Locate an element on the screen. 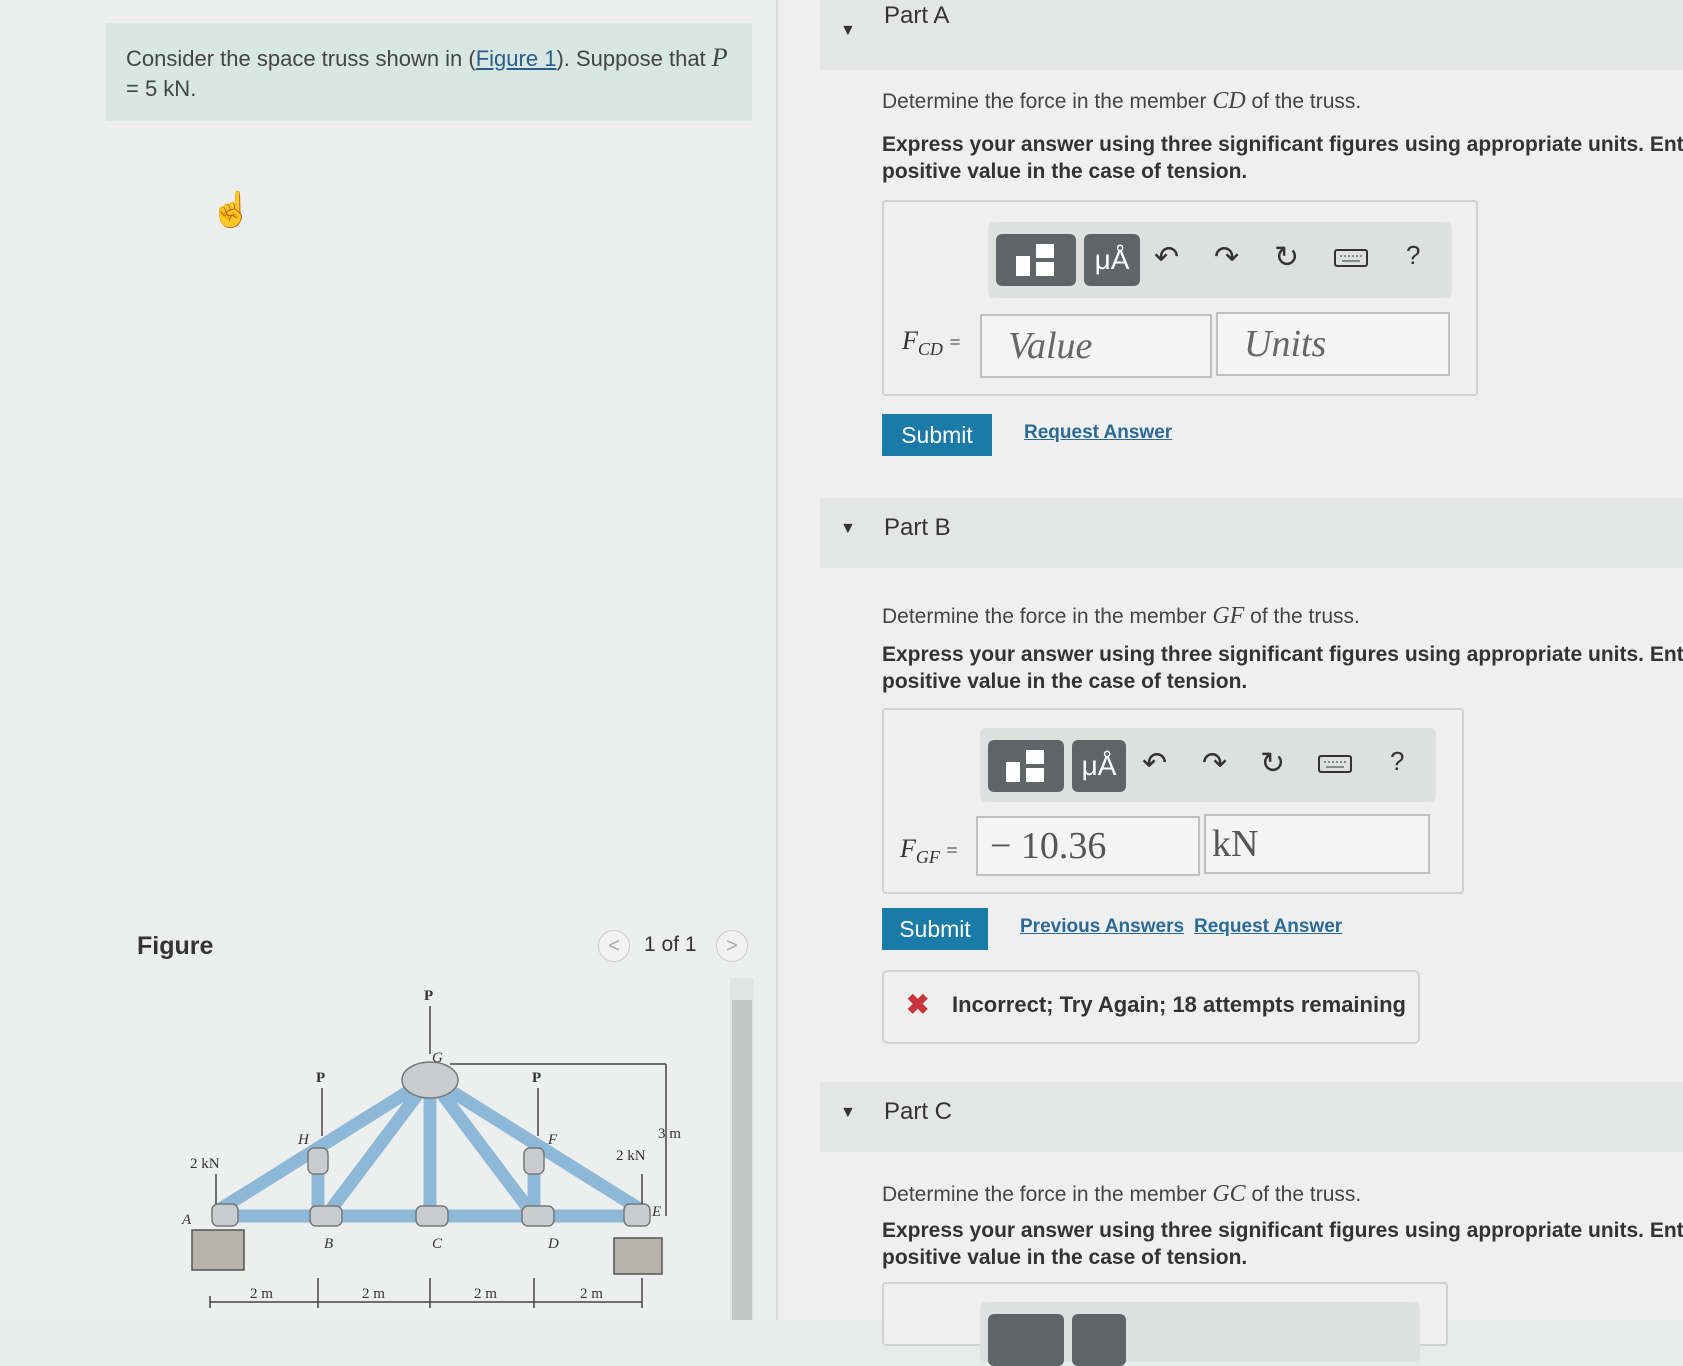 The image size is (1683, 1366). part-b-submit-button: Submit is located at coordinates (935, 929).